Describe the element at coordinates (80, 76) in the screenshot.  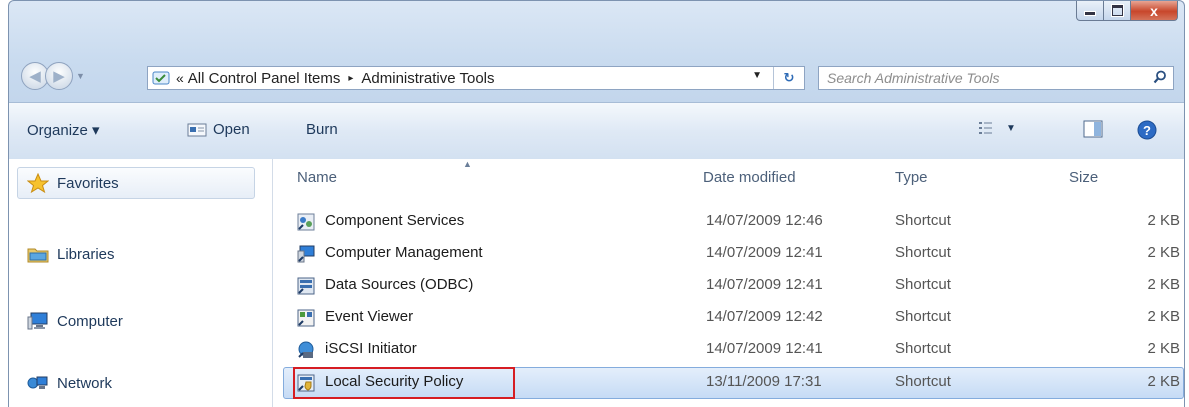
I see `recent-pages-dropdown: ▼` at that location.